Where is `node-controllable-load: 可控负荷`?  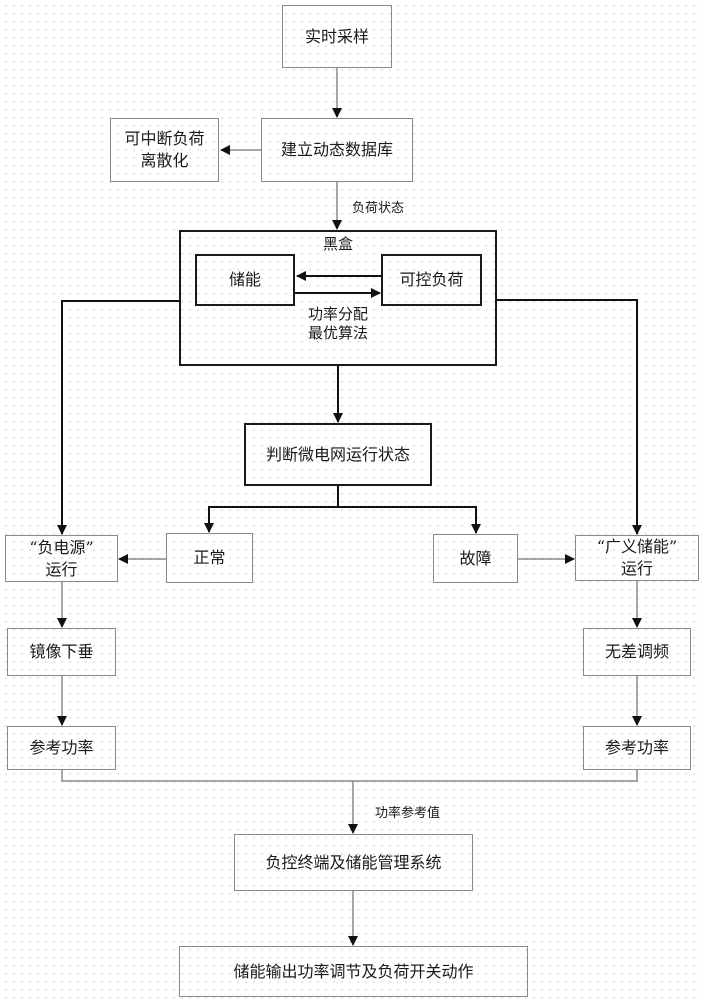
node-controllable-load: 可控负荷 is located at coordinates (431, 280).